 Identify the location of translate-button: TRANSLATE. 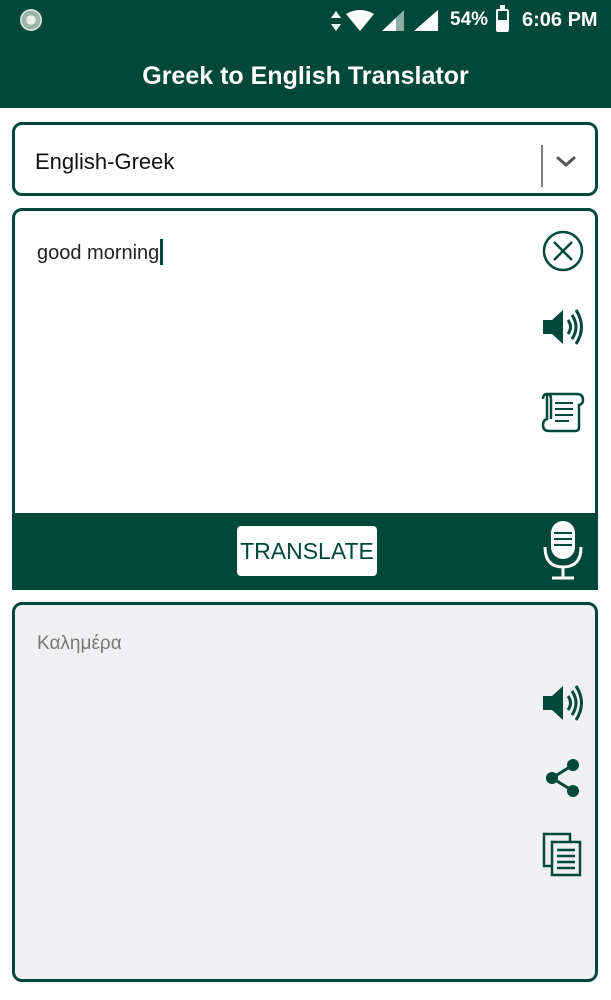
(307, 551).